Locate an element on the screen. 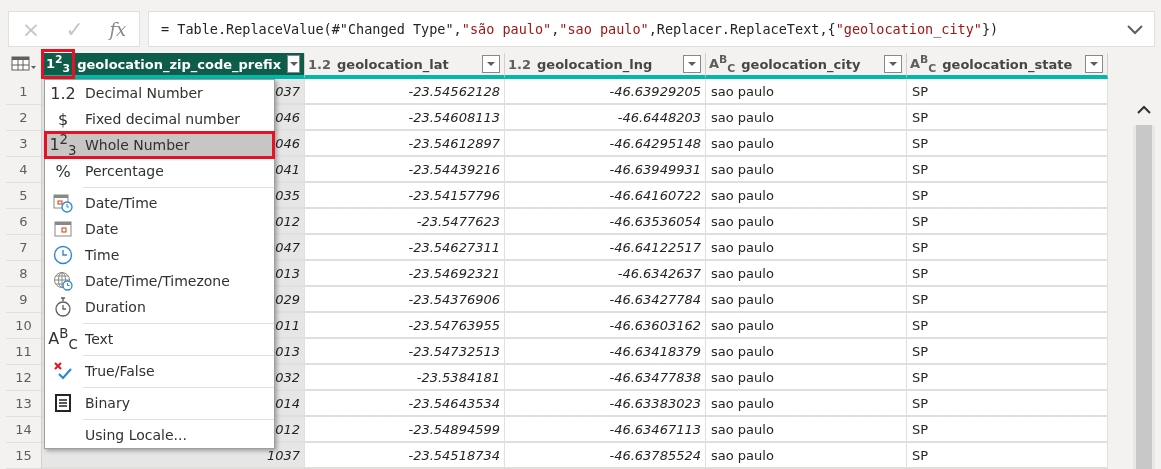 The height and width of the screenshot is (469, 1161). row-number: 3 is located at coordinates (24, 144).